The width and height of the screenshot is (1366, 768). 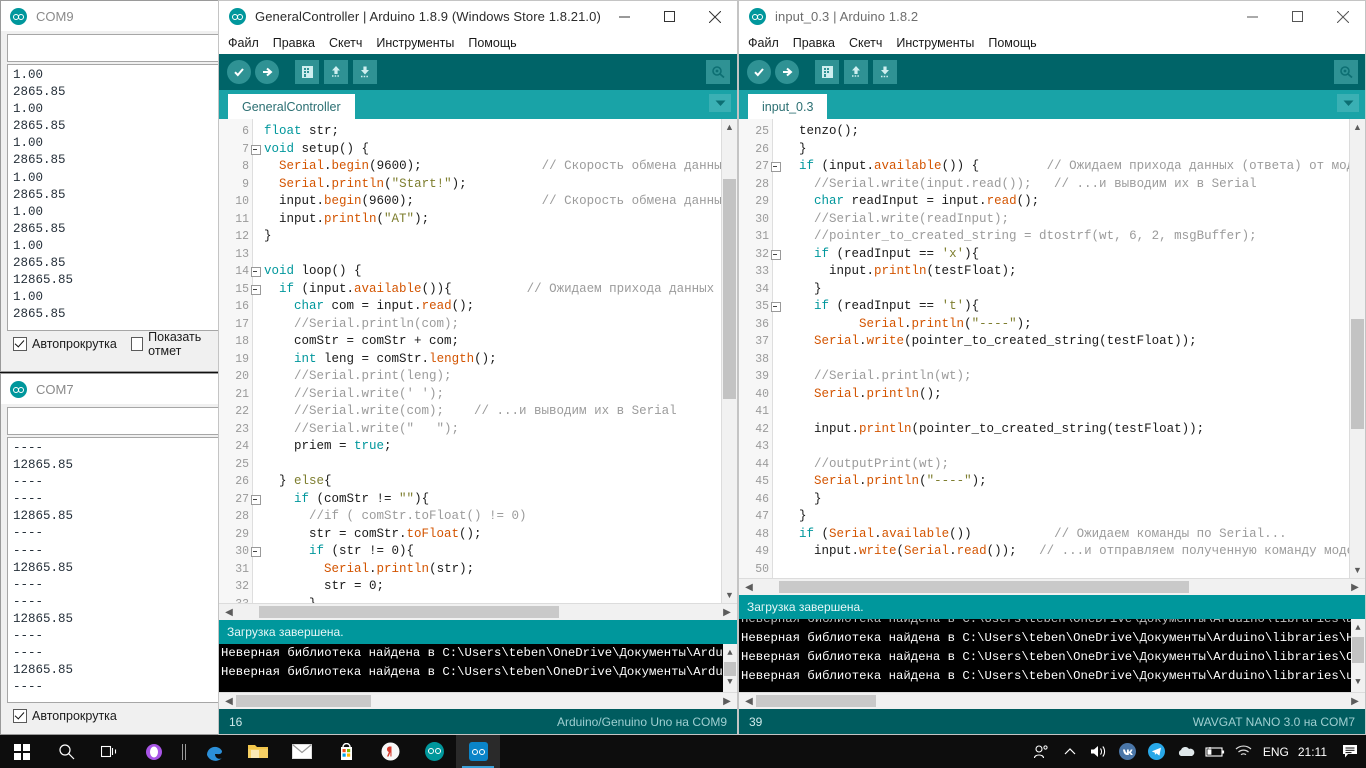 What do you see at coordinates (302, 751) in the screenshot?
I see `mail-icon` at bounding box center [302, 751].